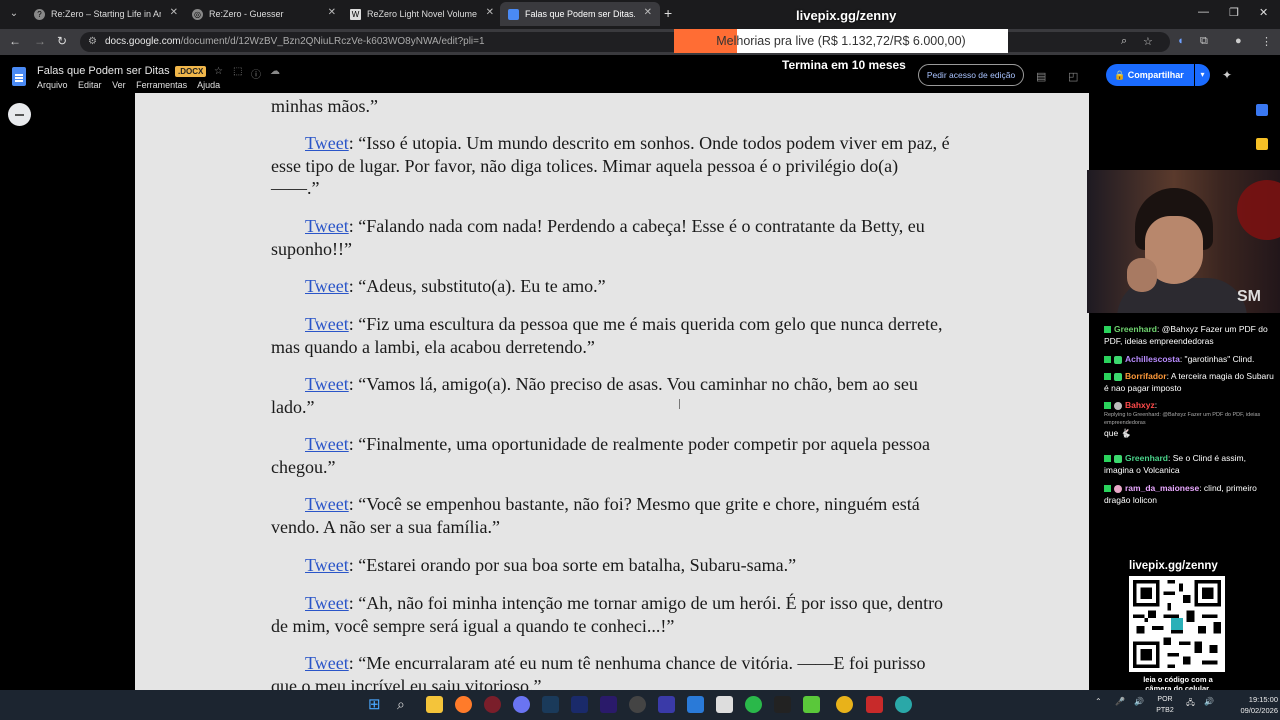 The width and height of the screenshot is (1280, 720). What do you see at coordinates (1203, 12) in the screenshot?
I see `minimize-icon: —` at bounding box center [1203, 12].